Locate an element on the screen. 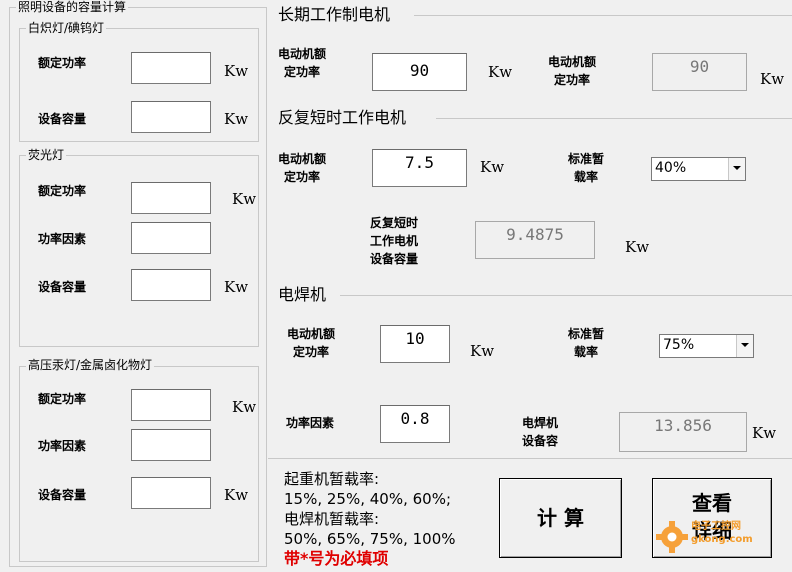 The image size is (792, 572). welder-rated-power-input: 10 is located at coordinates (415, 344).